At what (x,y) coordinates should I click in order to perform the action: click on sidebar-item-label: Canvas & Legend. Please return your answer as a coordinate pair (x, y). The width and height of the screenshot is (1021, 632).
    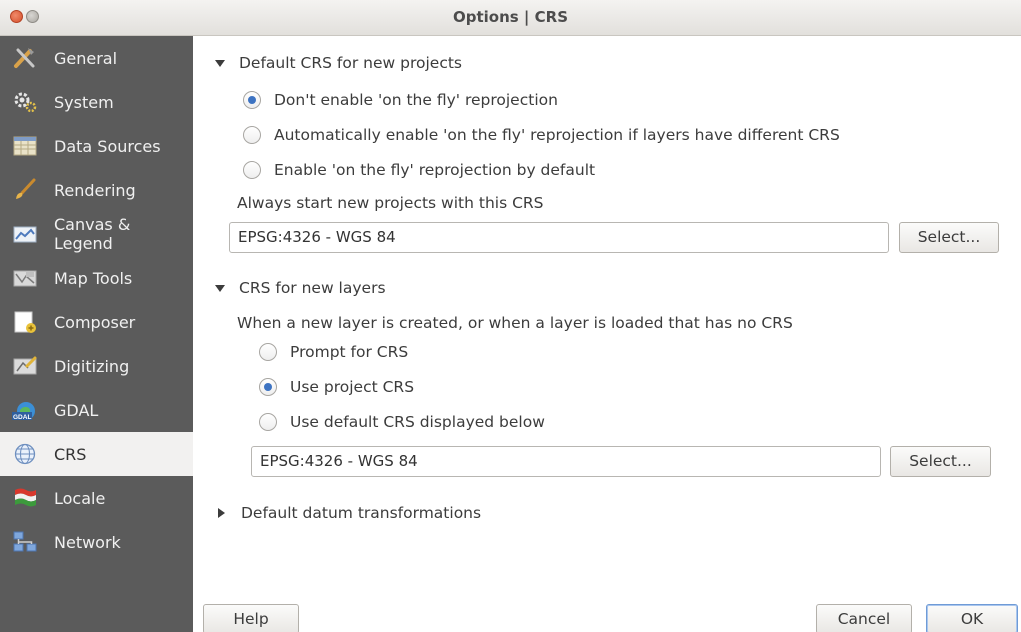
    Looking at the image, I should click on (92, 234).